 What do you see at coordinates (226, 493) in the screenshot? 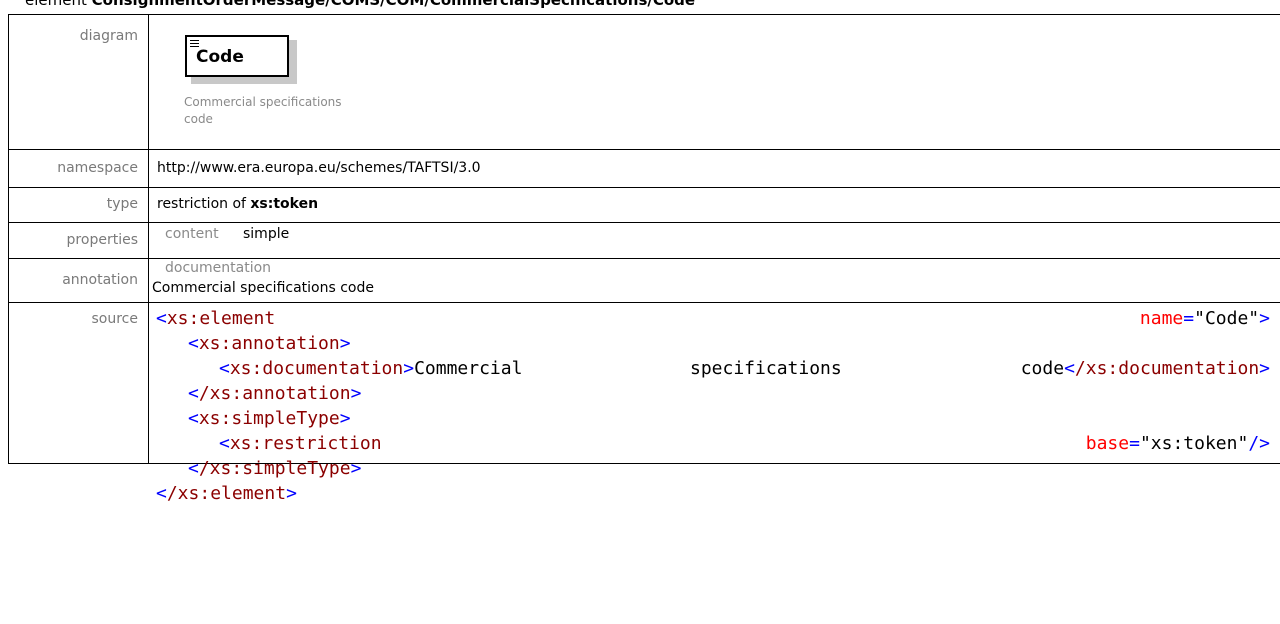
I see `source-line-8: </xs:element>` at bounding box center [226, 493].